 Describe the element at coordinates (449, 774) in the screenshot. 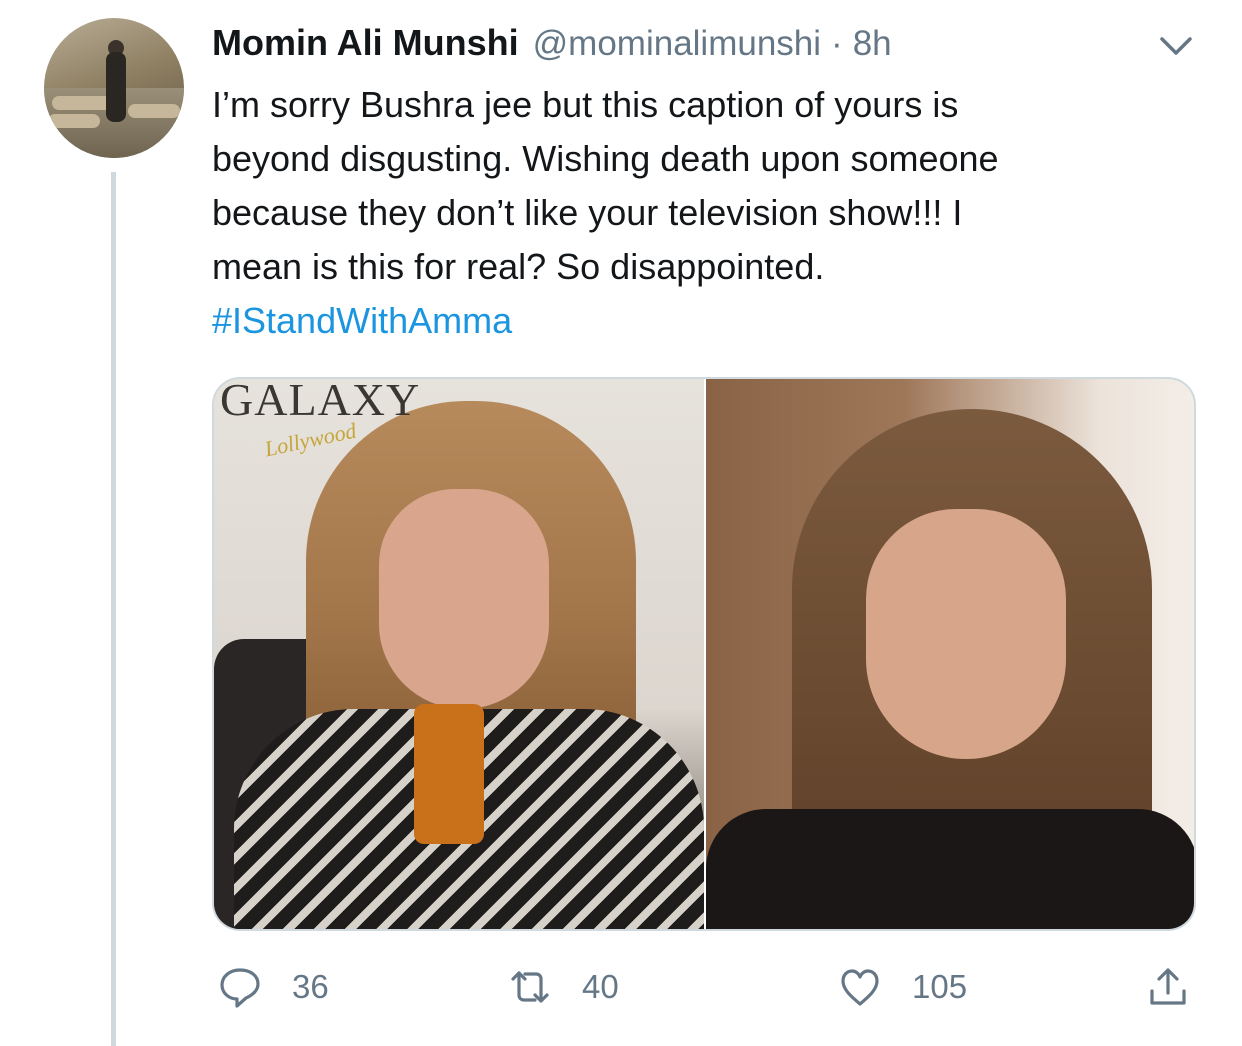

I see `photo-collar` at that location.